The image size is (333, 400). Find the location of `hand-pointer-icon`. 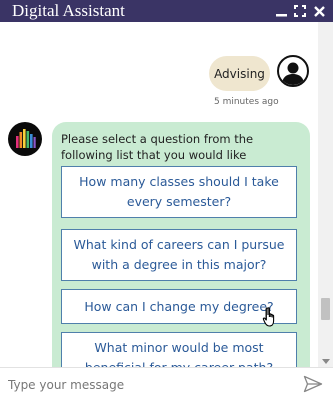

hand-pointer-icon is located at coordinates (272, 317).